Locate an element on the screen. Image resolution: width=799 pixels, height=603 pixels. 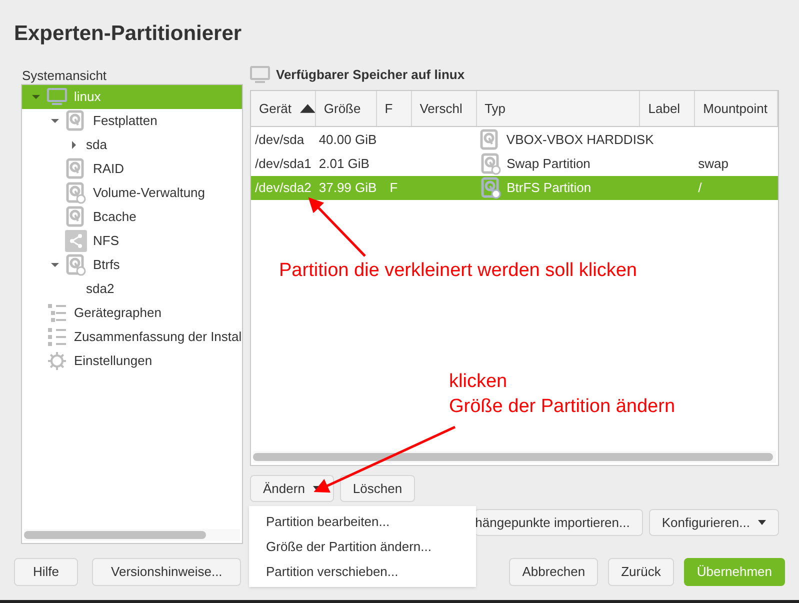
table-cell-text: Swap Partition is located at coordinates (548, 164).